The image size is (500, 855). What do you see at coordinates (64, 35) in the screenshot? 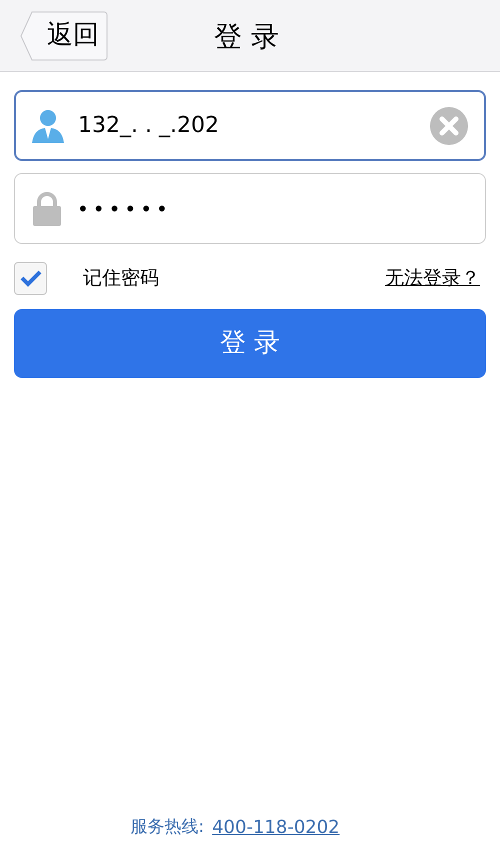
I see `back-button: 返回` at bounding box center [64, 35].